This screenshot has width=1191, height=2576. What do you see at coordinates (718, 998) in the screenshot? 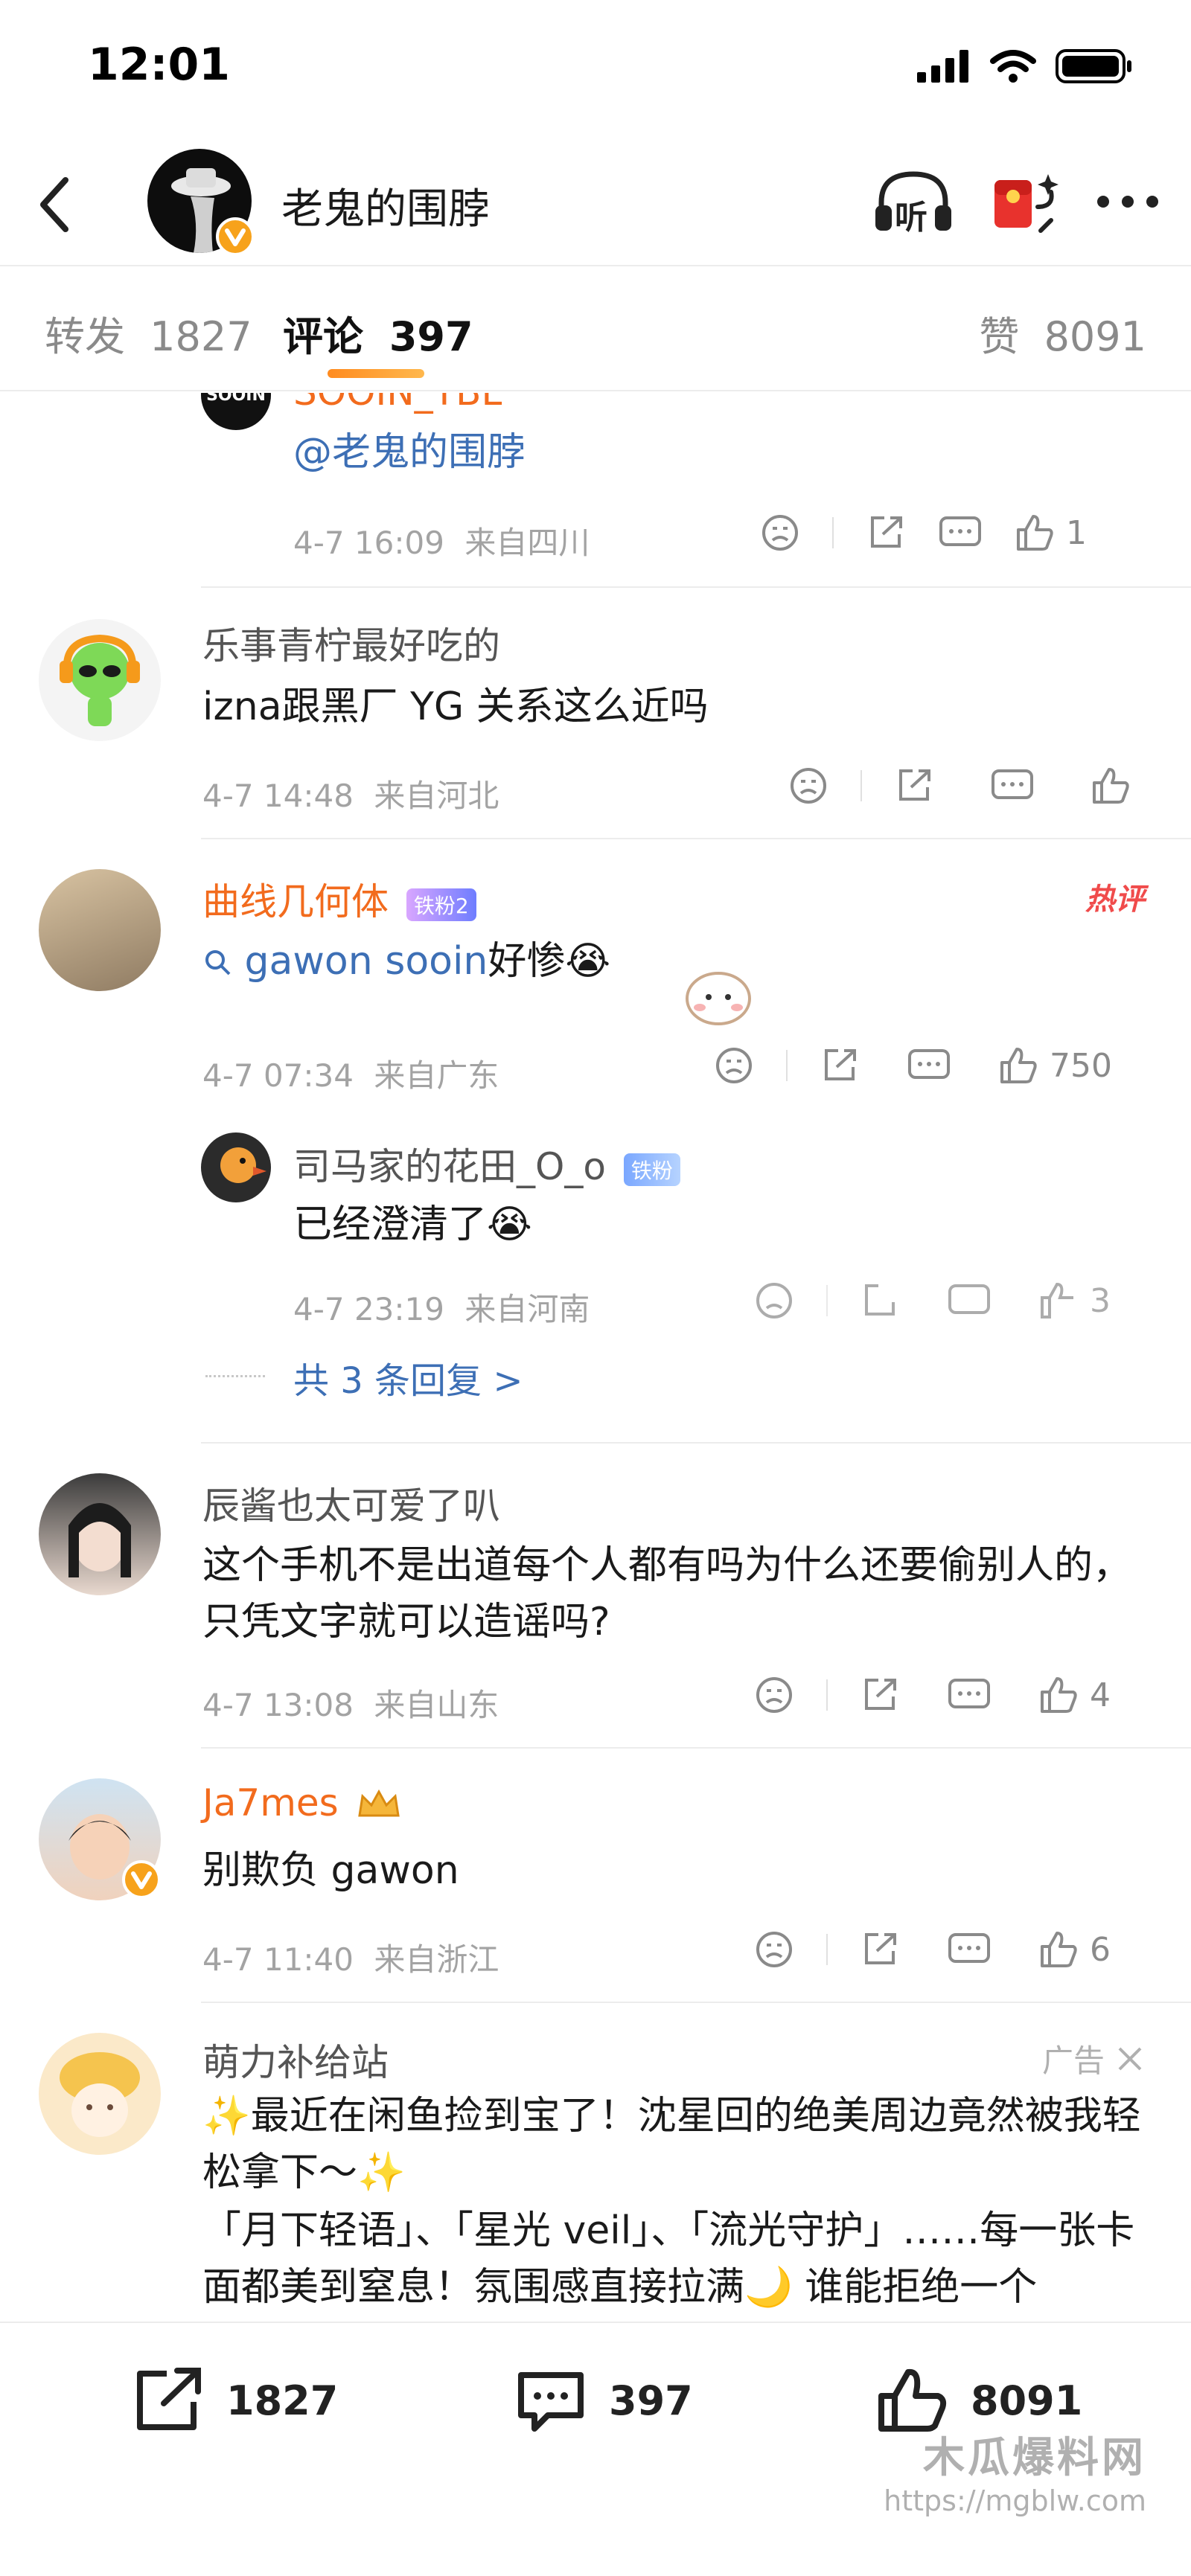
I see `sticker-image` at bounding box center [718, 998].